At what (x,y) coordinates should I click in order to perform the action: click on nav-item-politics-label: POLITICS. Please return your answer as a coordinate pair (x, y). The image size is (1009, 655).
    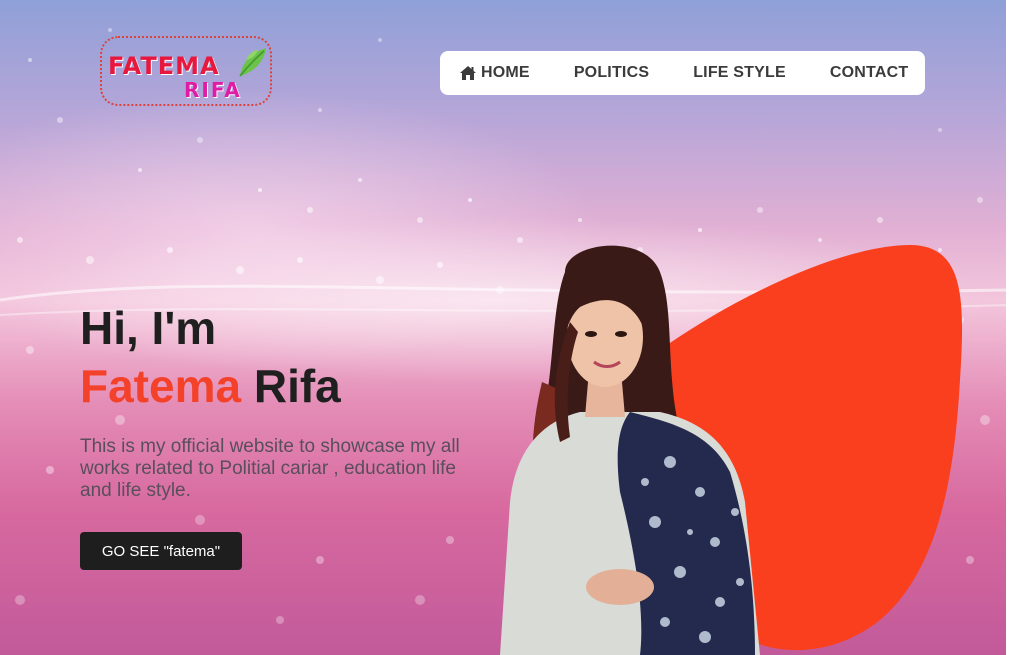
    Looking at the image, I should click on (611, 72).